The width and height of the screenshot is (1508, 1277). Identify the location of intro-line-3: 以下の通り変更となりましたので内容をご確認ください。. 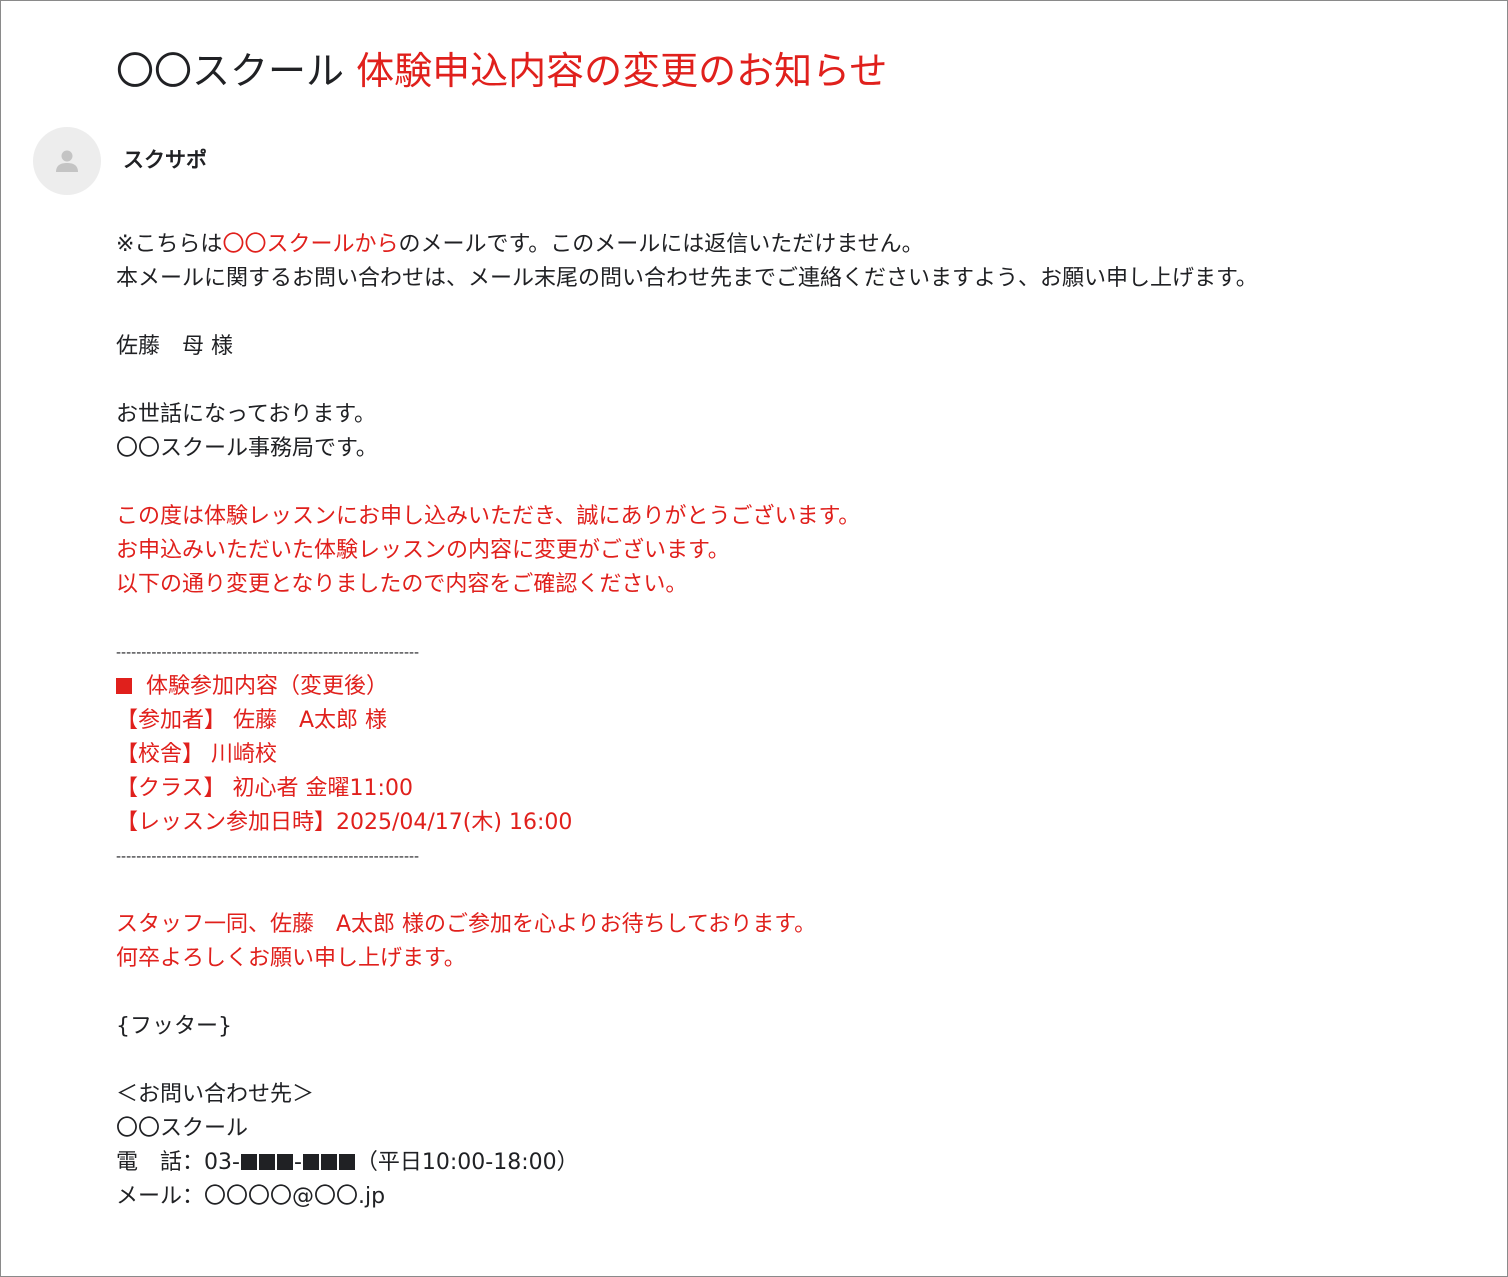
(402, 584).